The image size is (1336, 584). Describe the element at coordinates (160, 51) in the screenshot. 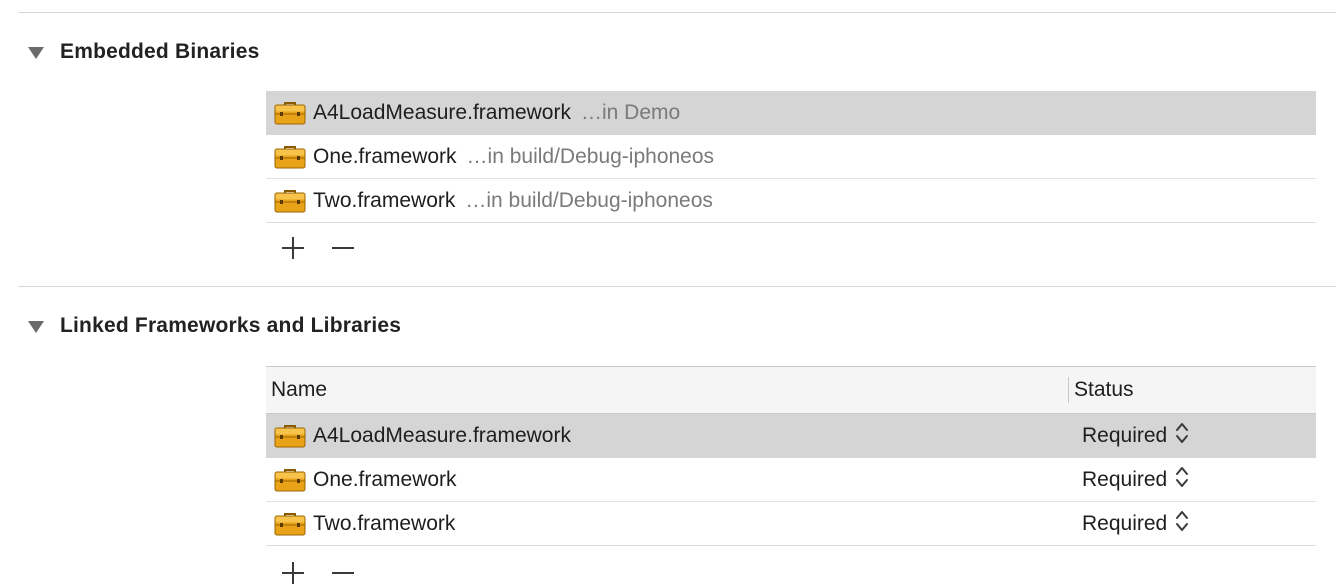

I see `section-title: Embedded Binaries` at that location.